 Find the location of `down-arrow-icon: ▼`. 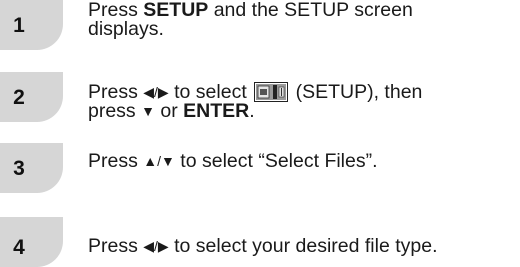

down-arrow-icon: ▼ is located at coordinates (148, 111).